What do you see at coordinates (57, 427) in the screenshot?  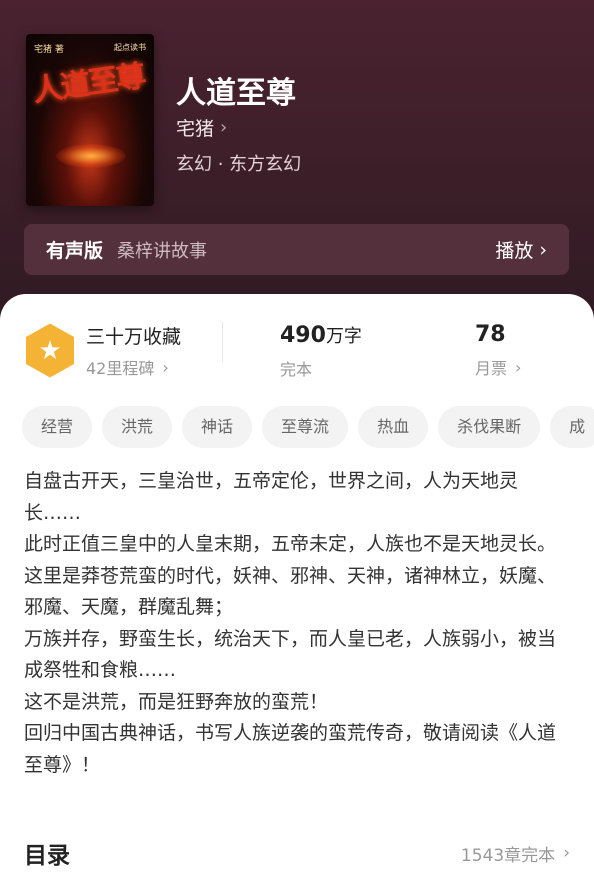 I see `tag-chip: 经营` at bounding box center [57, 427].